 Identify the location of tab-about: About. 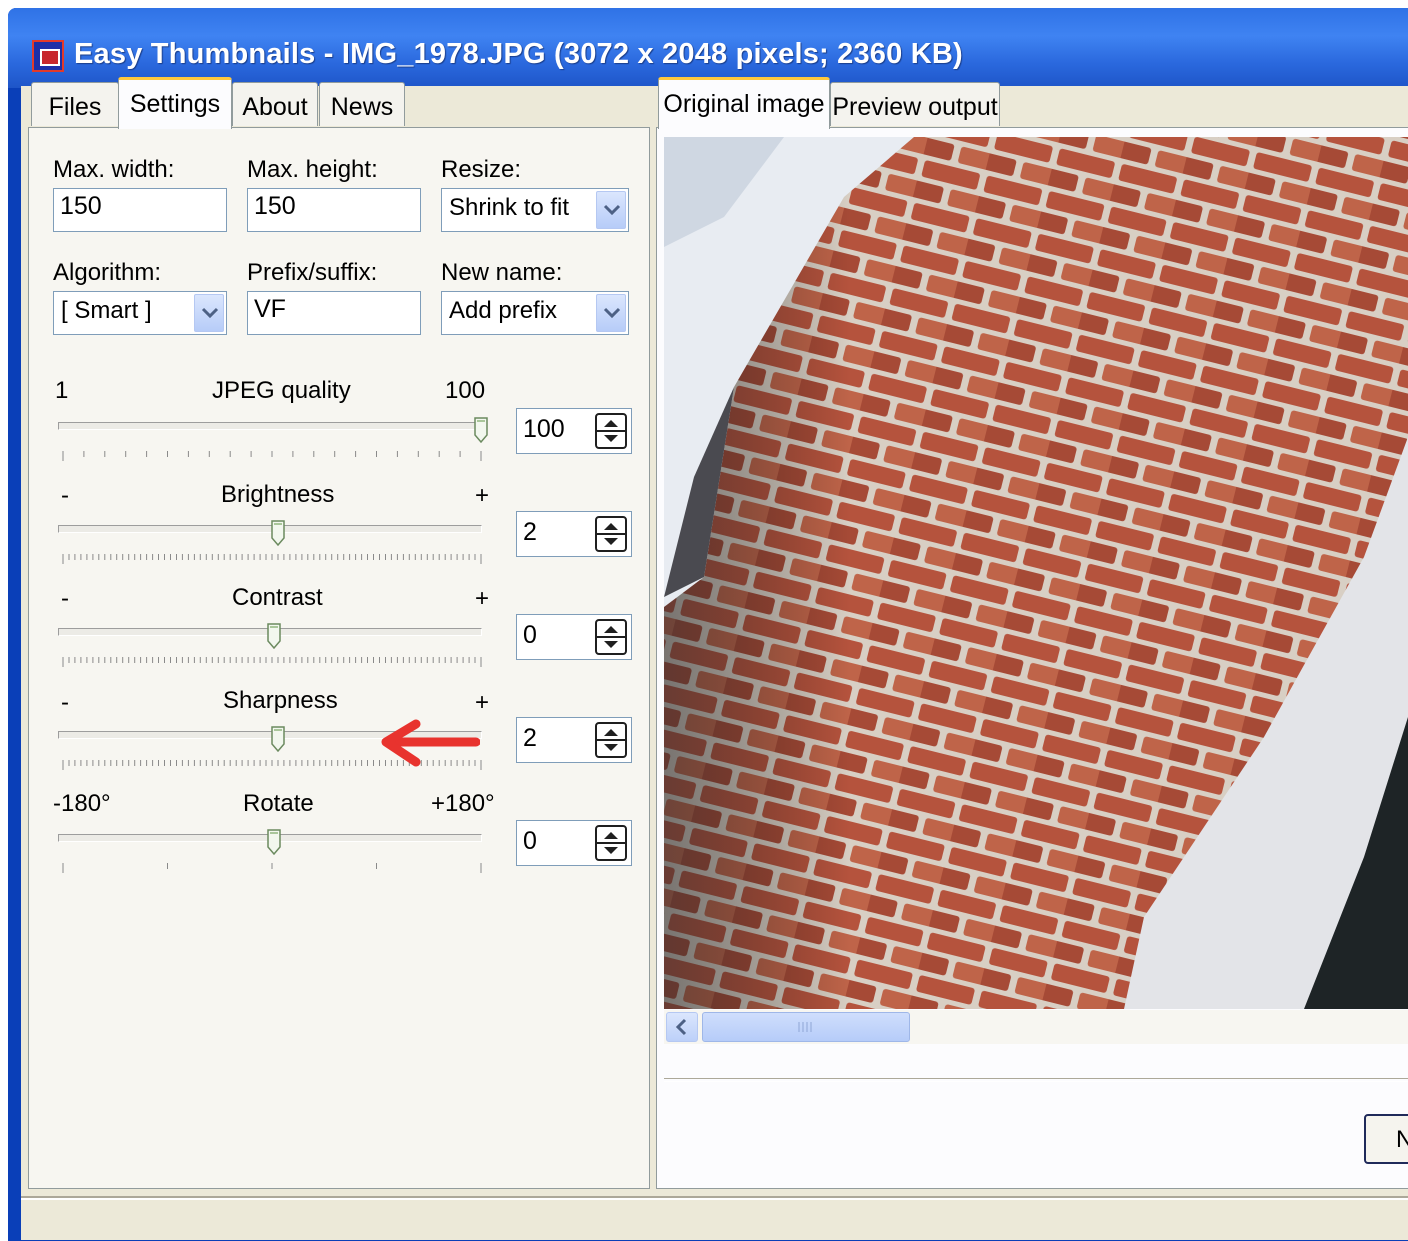
(275, 104).